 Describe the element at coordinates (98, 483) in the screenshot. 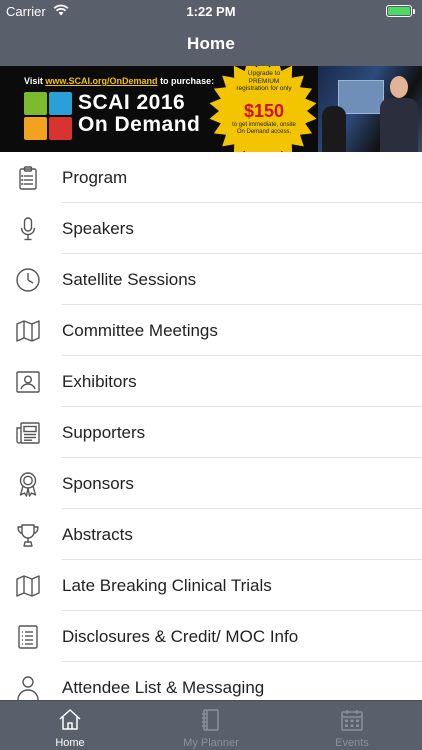

I see `menu-item-label: Sponsors` at that location.